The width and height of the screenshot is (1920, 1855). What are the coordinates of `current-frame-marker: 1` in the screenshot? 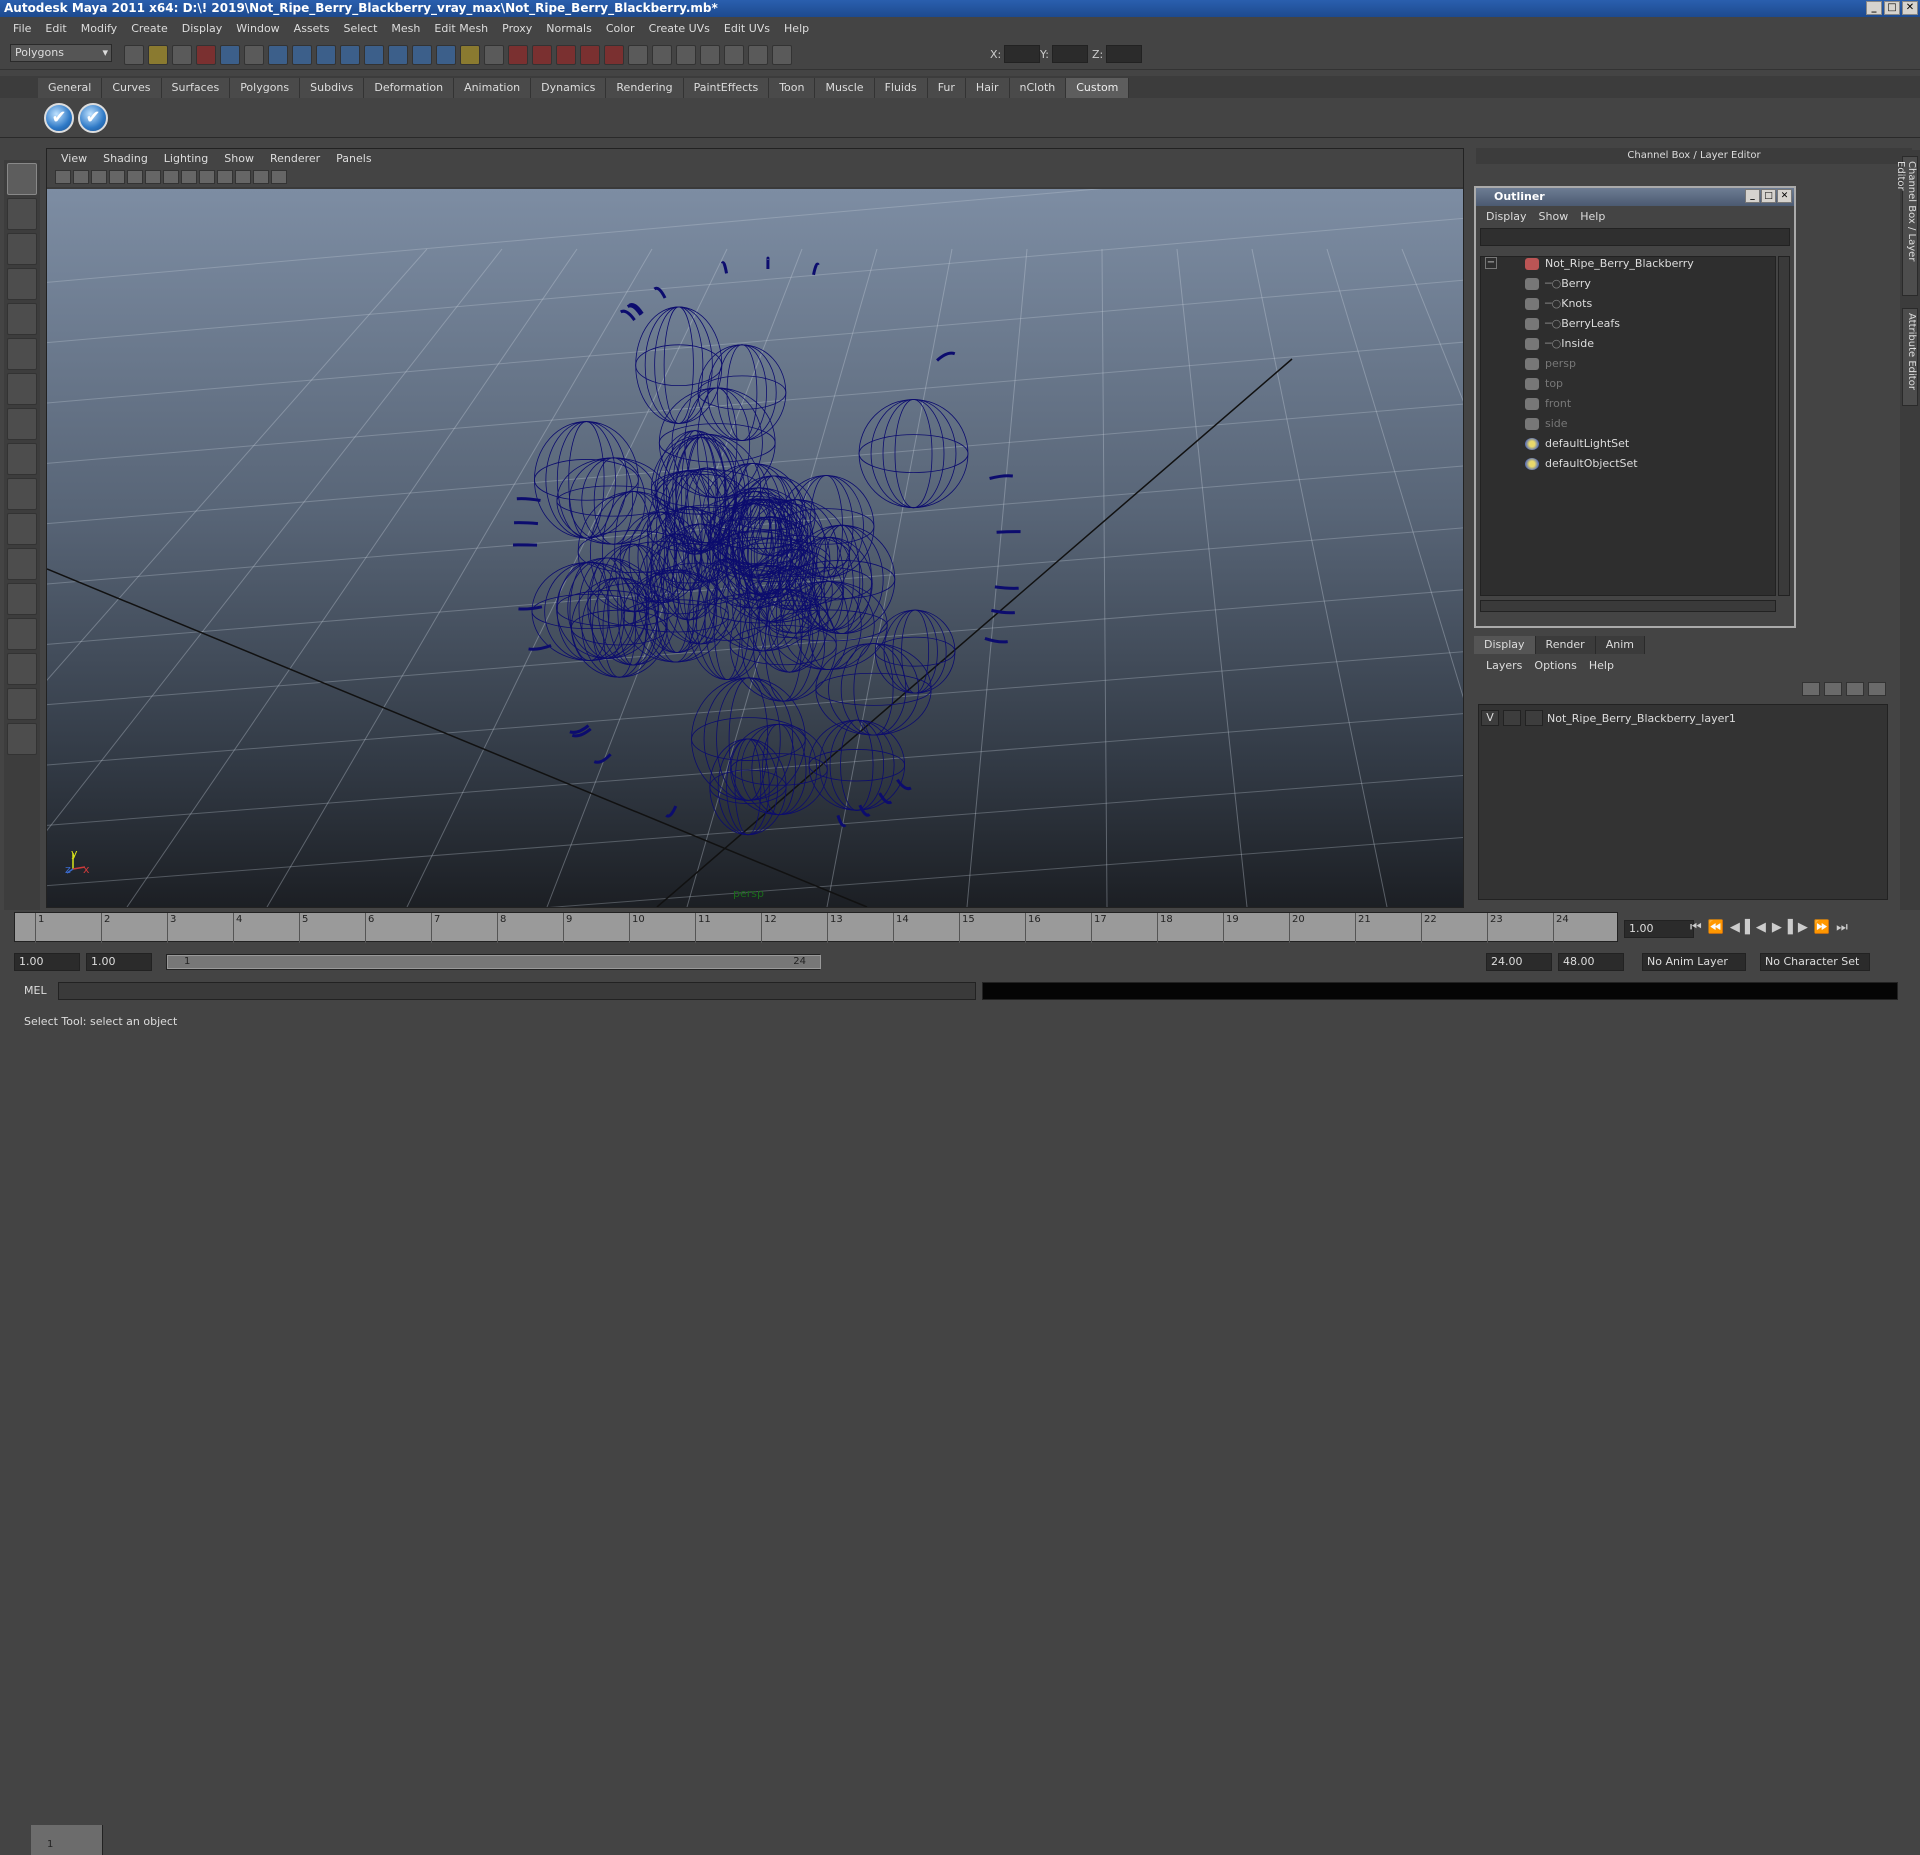 It's located at (67, 1840).